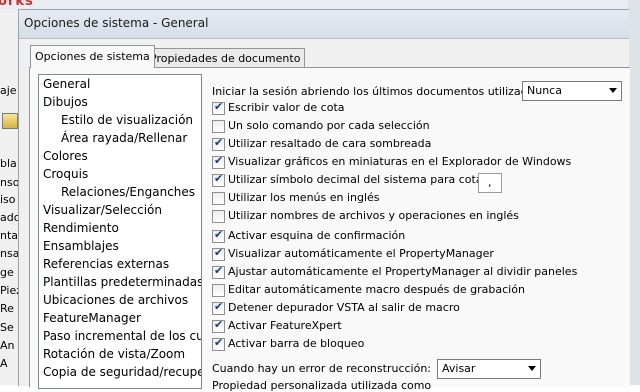 The image size is (640, 392). Describe the element at coordinates (322, 368) in the screenshot. I see `rebuild-error-label: Cuando hay un error de reconstrucción:` at that location.